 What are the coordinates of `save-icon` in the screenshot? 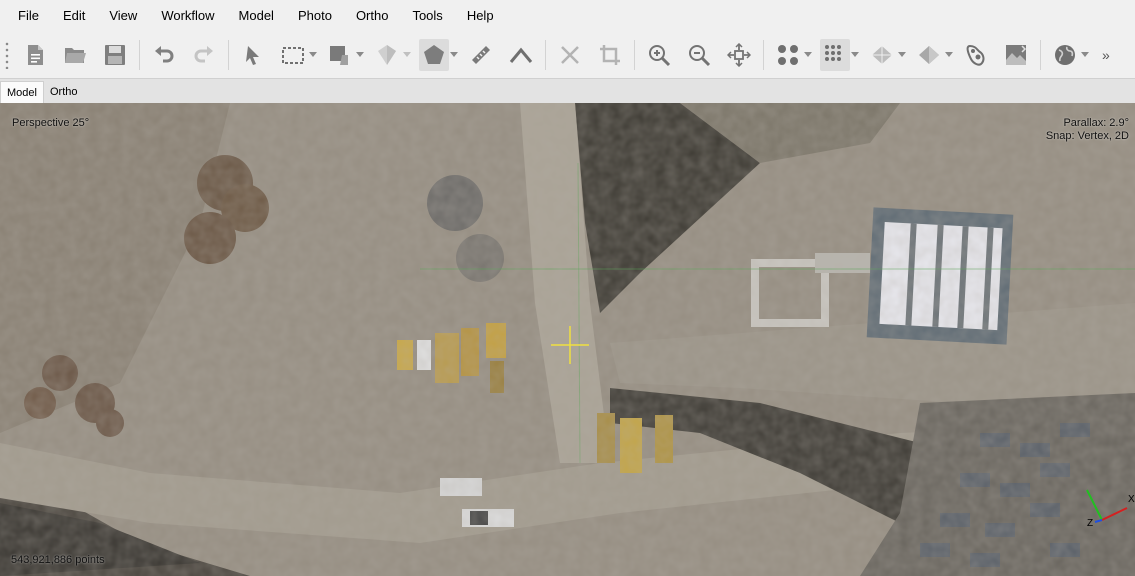 It's located at (115, 54).